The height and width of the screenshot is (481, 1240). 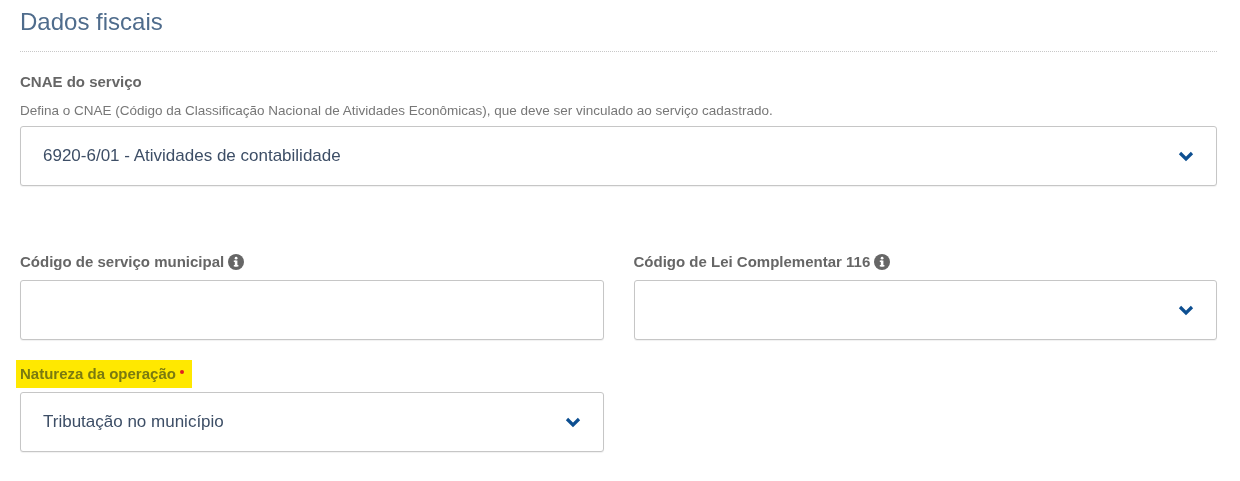 I want to click on select-field: Tributação no município, so click(x=312, y=422).